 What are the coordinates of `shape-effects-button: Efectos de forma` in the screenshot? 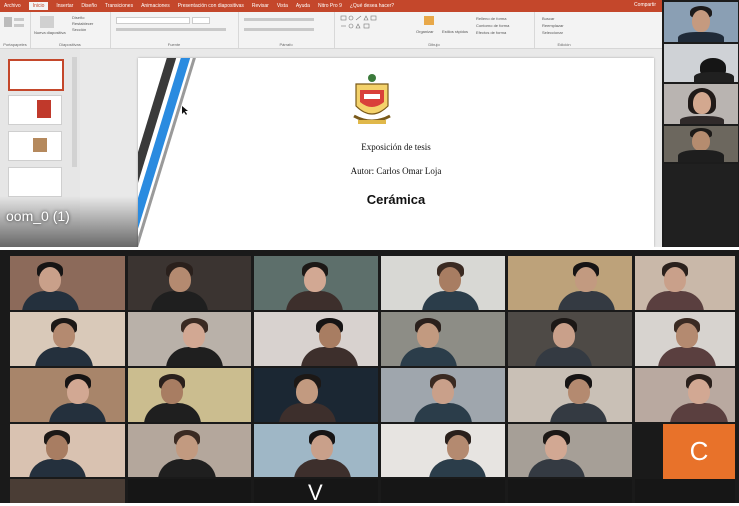 It's located at (491, 32).